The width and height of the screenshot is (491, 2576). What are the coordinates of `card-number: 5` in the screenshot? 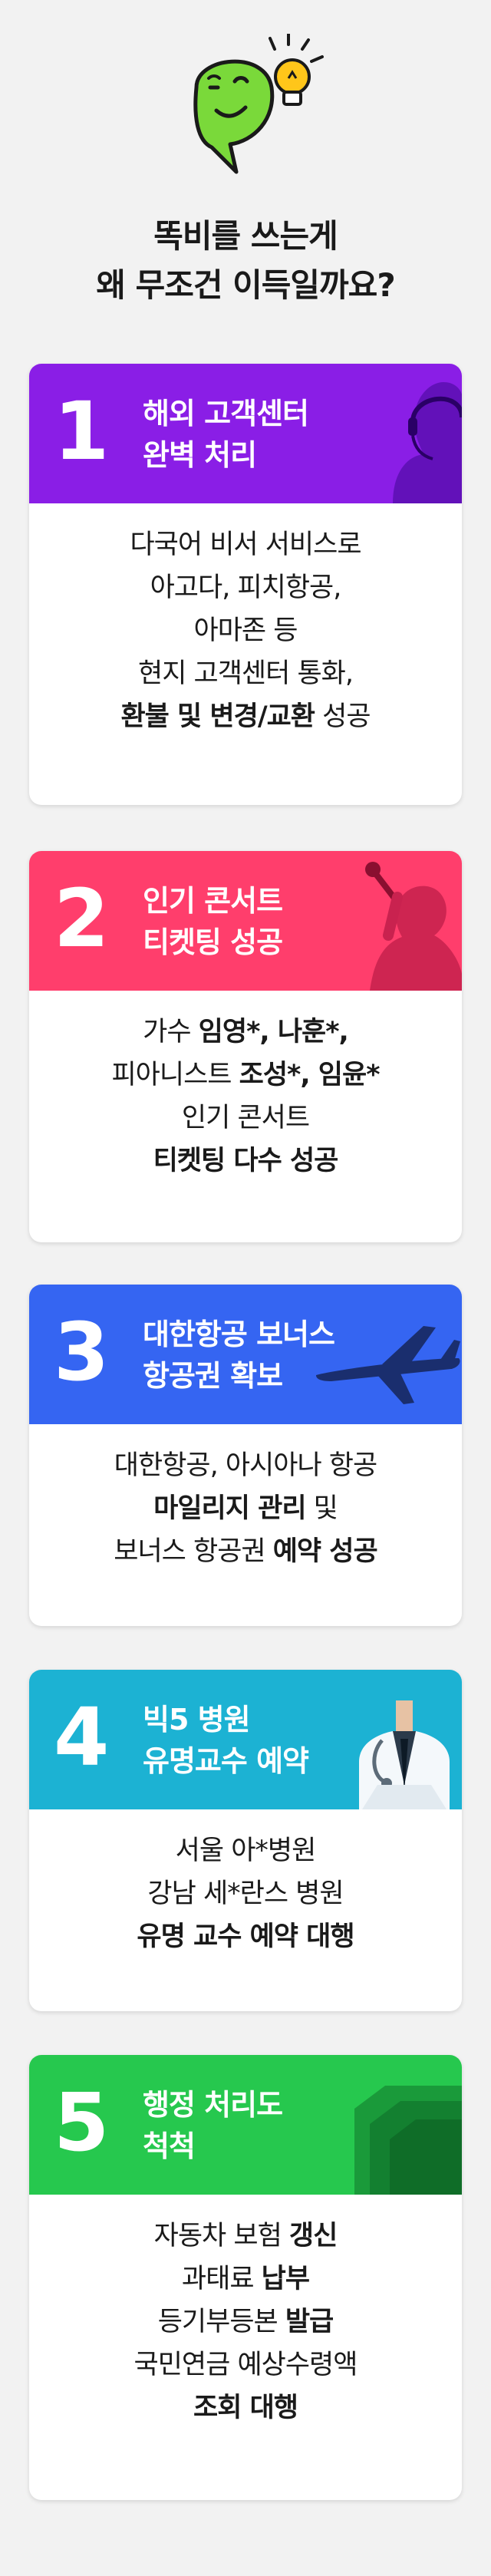 It's located at (82, 2122).